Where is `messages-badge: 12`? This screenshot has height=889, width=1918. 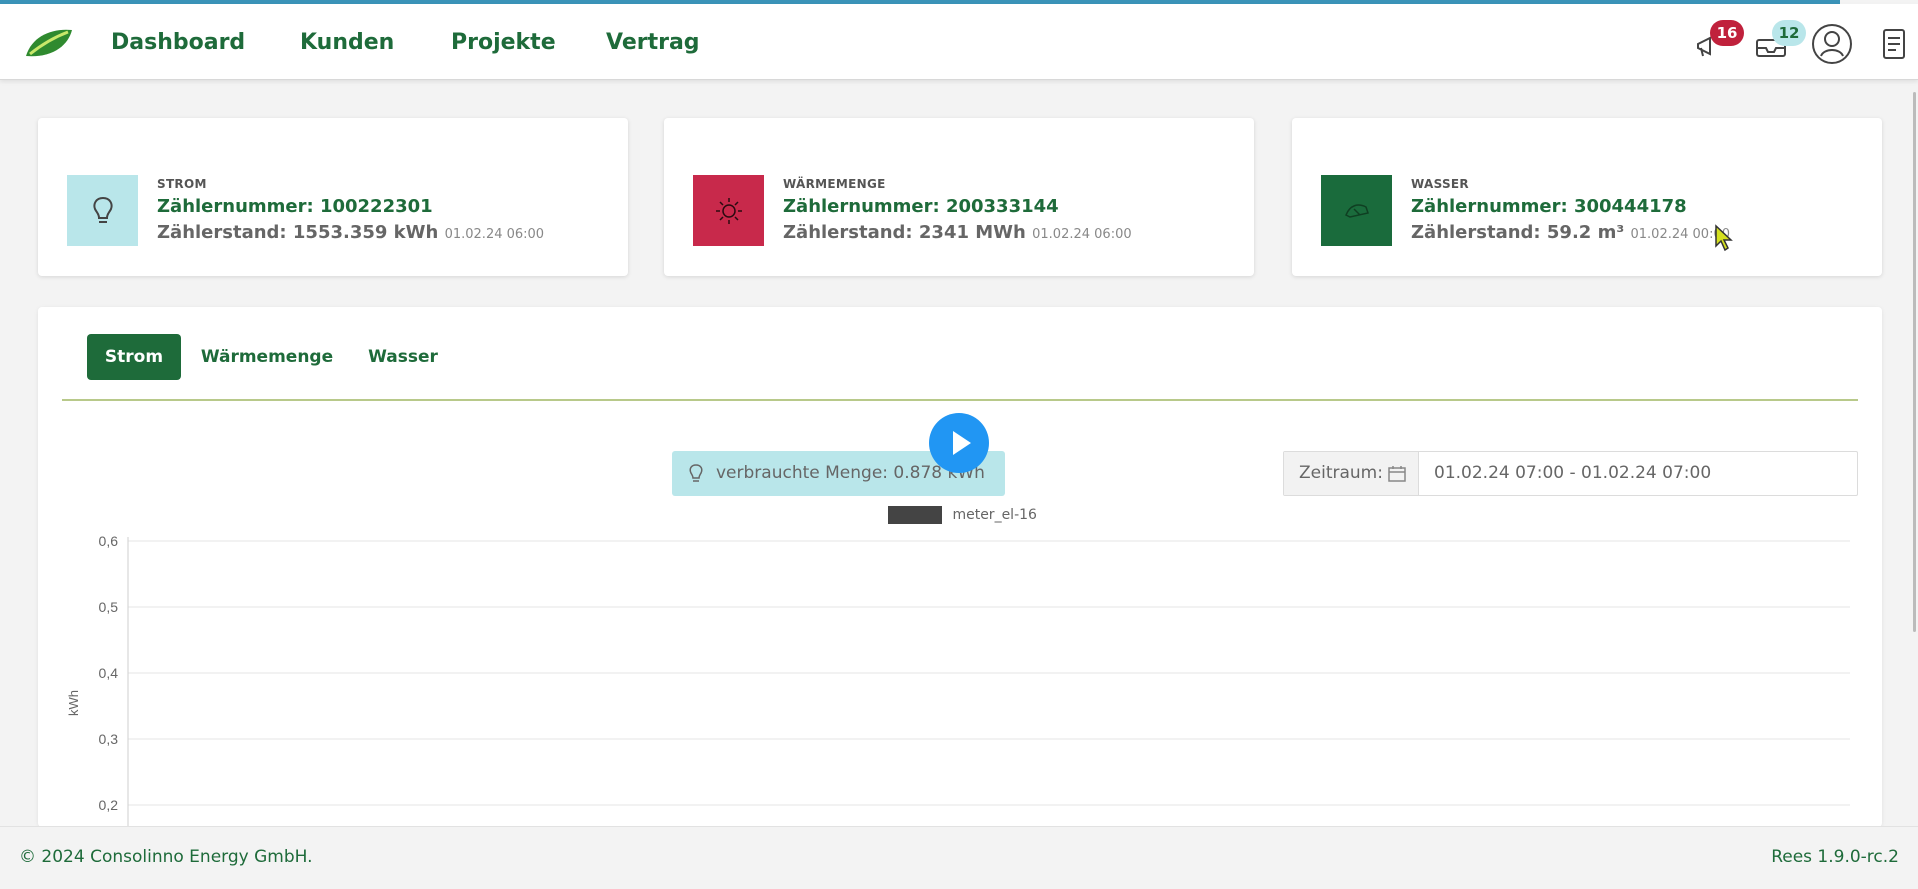
messages-badge: 12 is located at coordinates (1789, 33).